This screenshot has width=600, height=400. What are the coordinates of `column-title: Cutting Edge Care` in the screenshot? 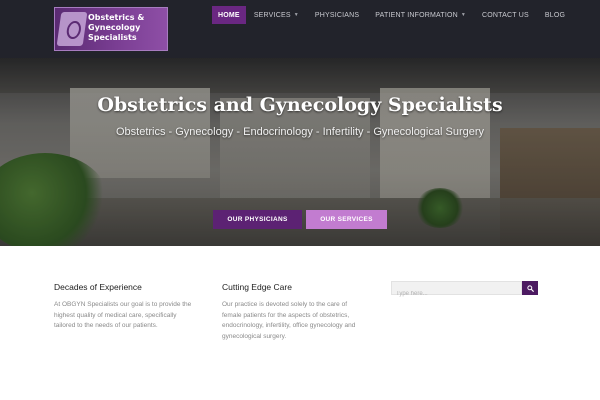 It's located at (257, 287).